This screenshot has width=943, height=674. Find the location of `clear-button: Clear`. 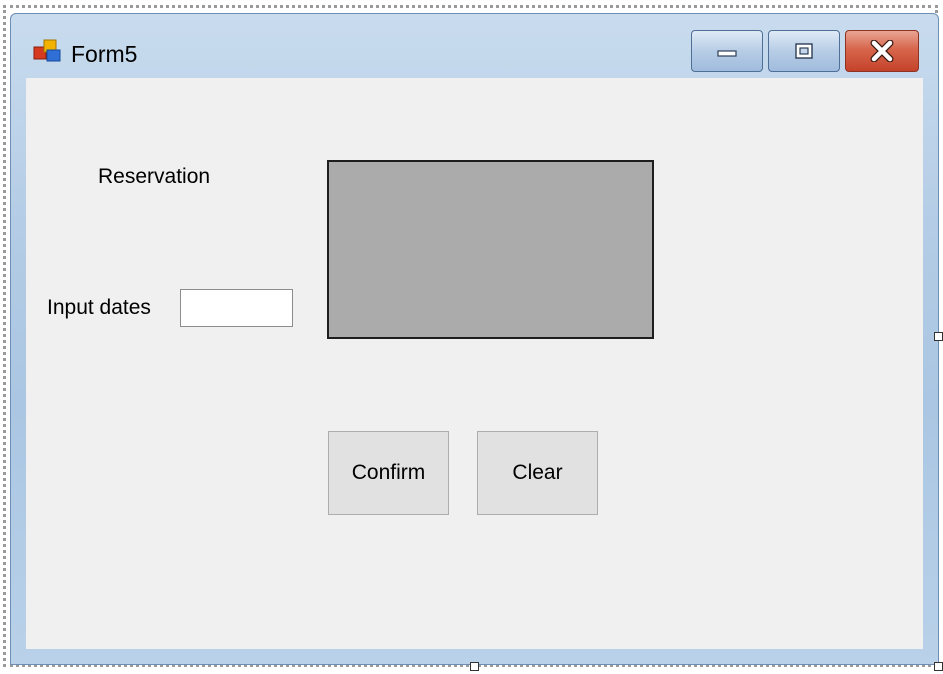

clear-button: Clear is located at coordinates (537, 473).